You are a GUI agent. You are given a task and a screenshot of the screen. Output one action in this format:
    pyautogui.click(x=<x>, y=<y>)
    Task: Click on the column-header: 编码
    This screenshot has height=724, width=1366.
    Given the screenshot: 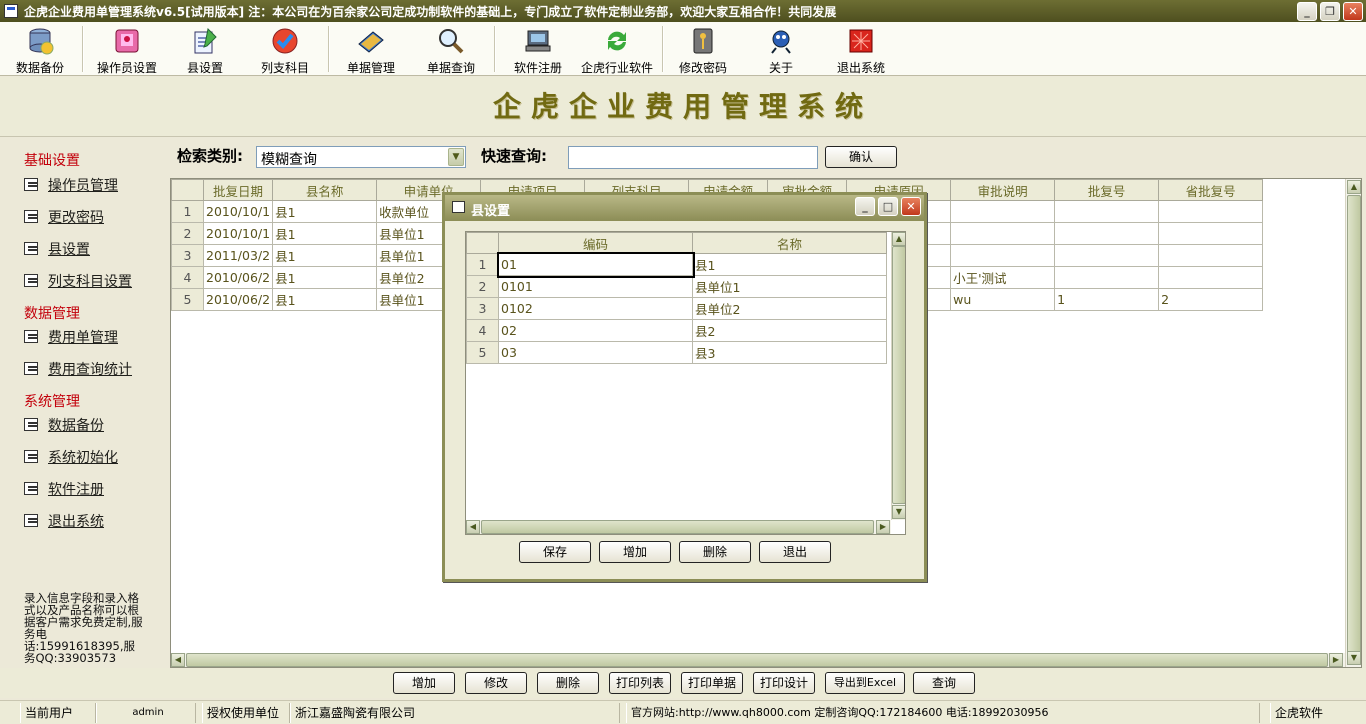 What is the action you would take?
    pyautogui.click(x=595, y=243)
    